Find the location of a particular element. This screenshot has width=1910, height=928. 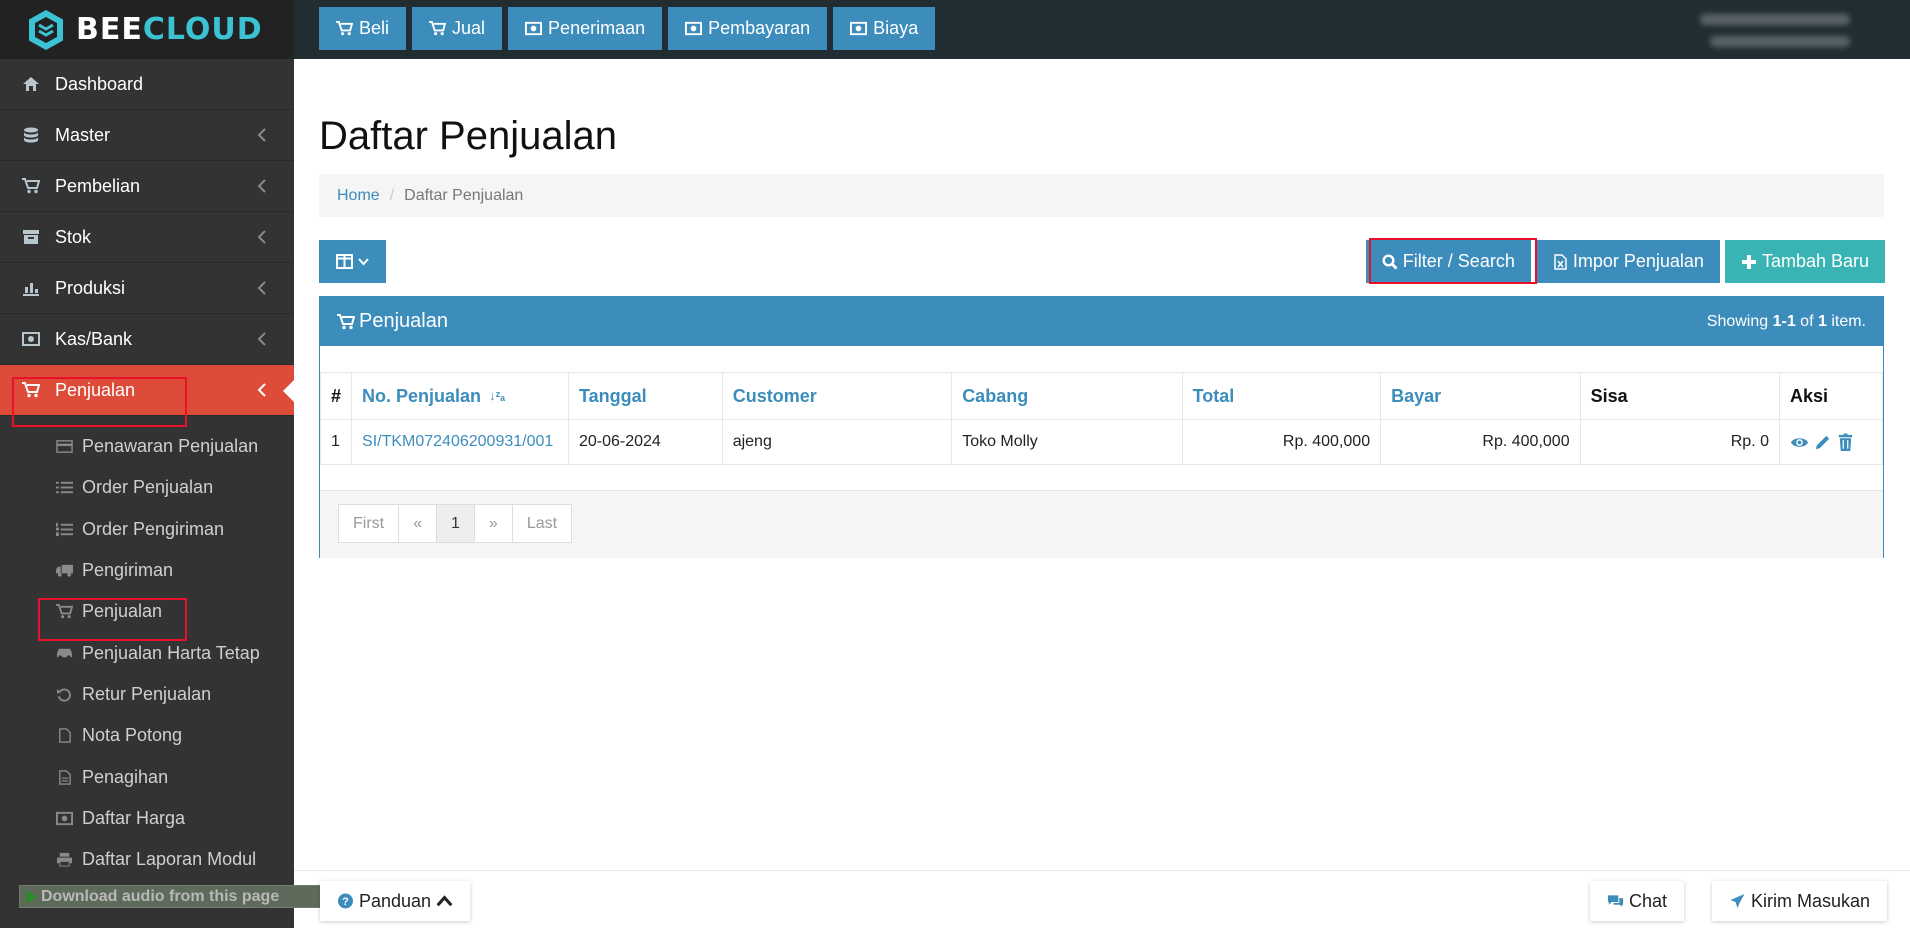

pagination-prev: « is located at coordinates (418, 523).